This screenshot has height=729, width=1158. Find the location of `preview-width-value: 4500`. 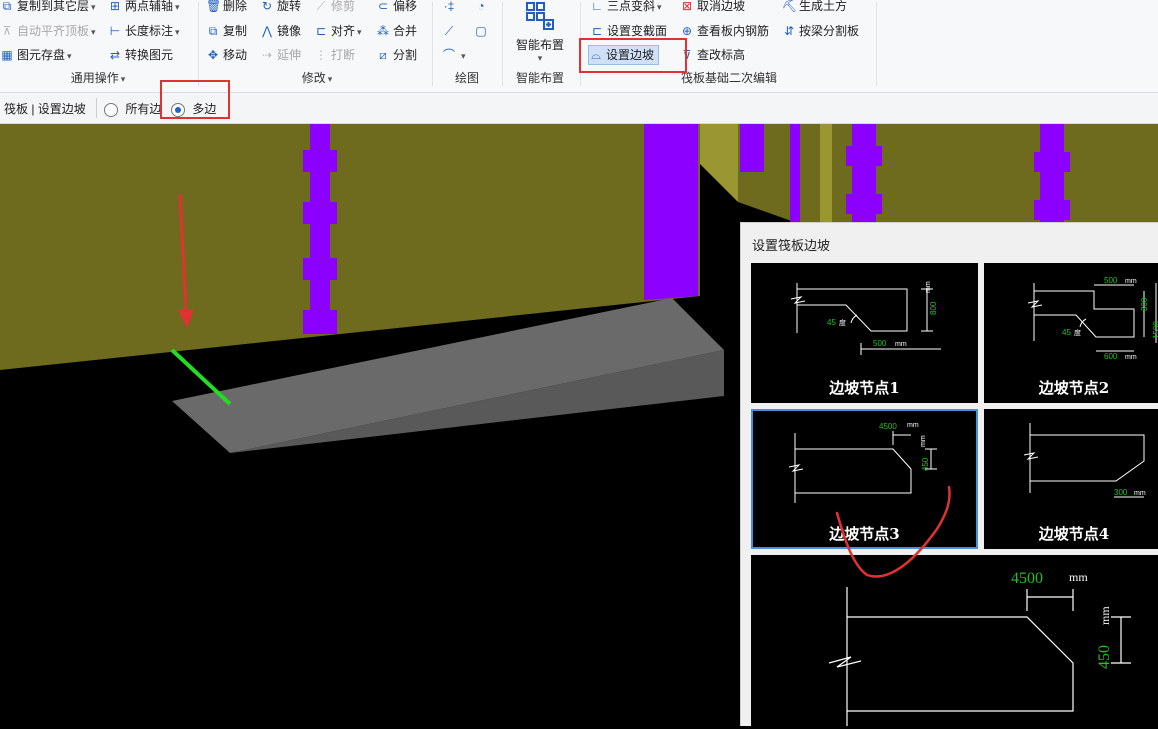

preview-width-value: 4500 is located at coordinates (1027, 578).